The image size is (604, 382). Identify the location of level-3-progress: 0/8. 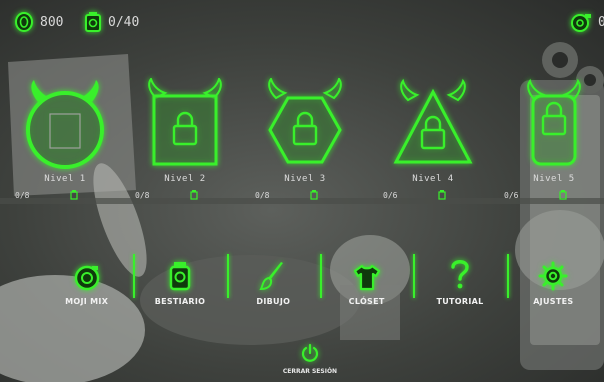
(305, 195).